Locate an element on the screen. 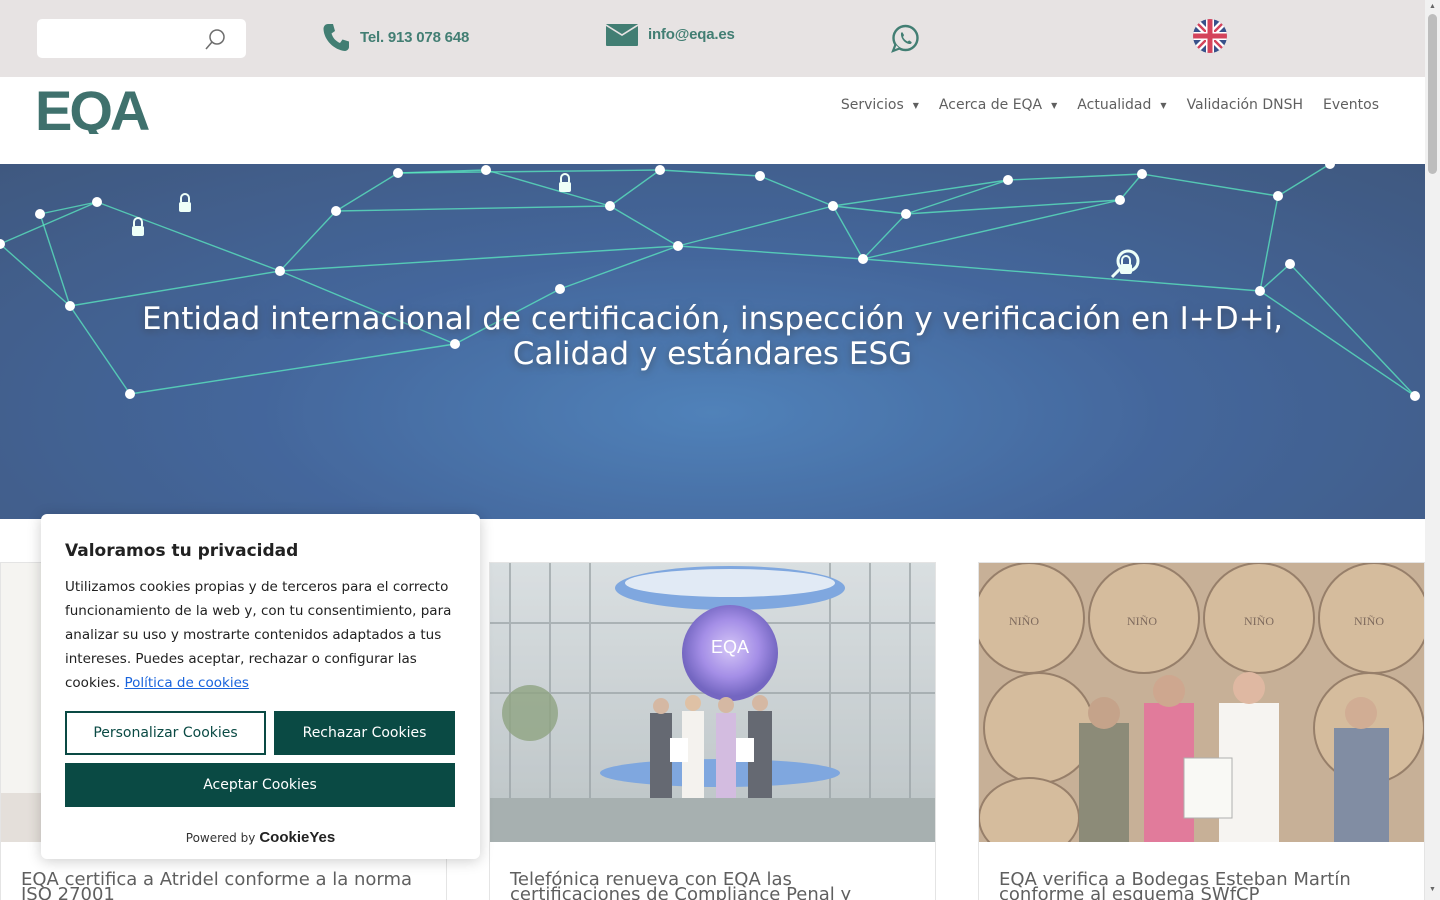 The height and width of the screenshot is (900, 1440). eqa-sign-text: EQA is located at coordinates (730, 647).